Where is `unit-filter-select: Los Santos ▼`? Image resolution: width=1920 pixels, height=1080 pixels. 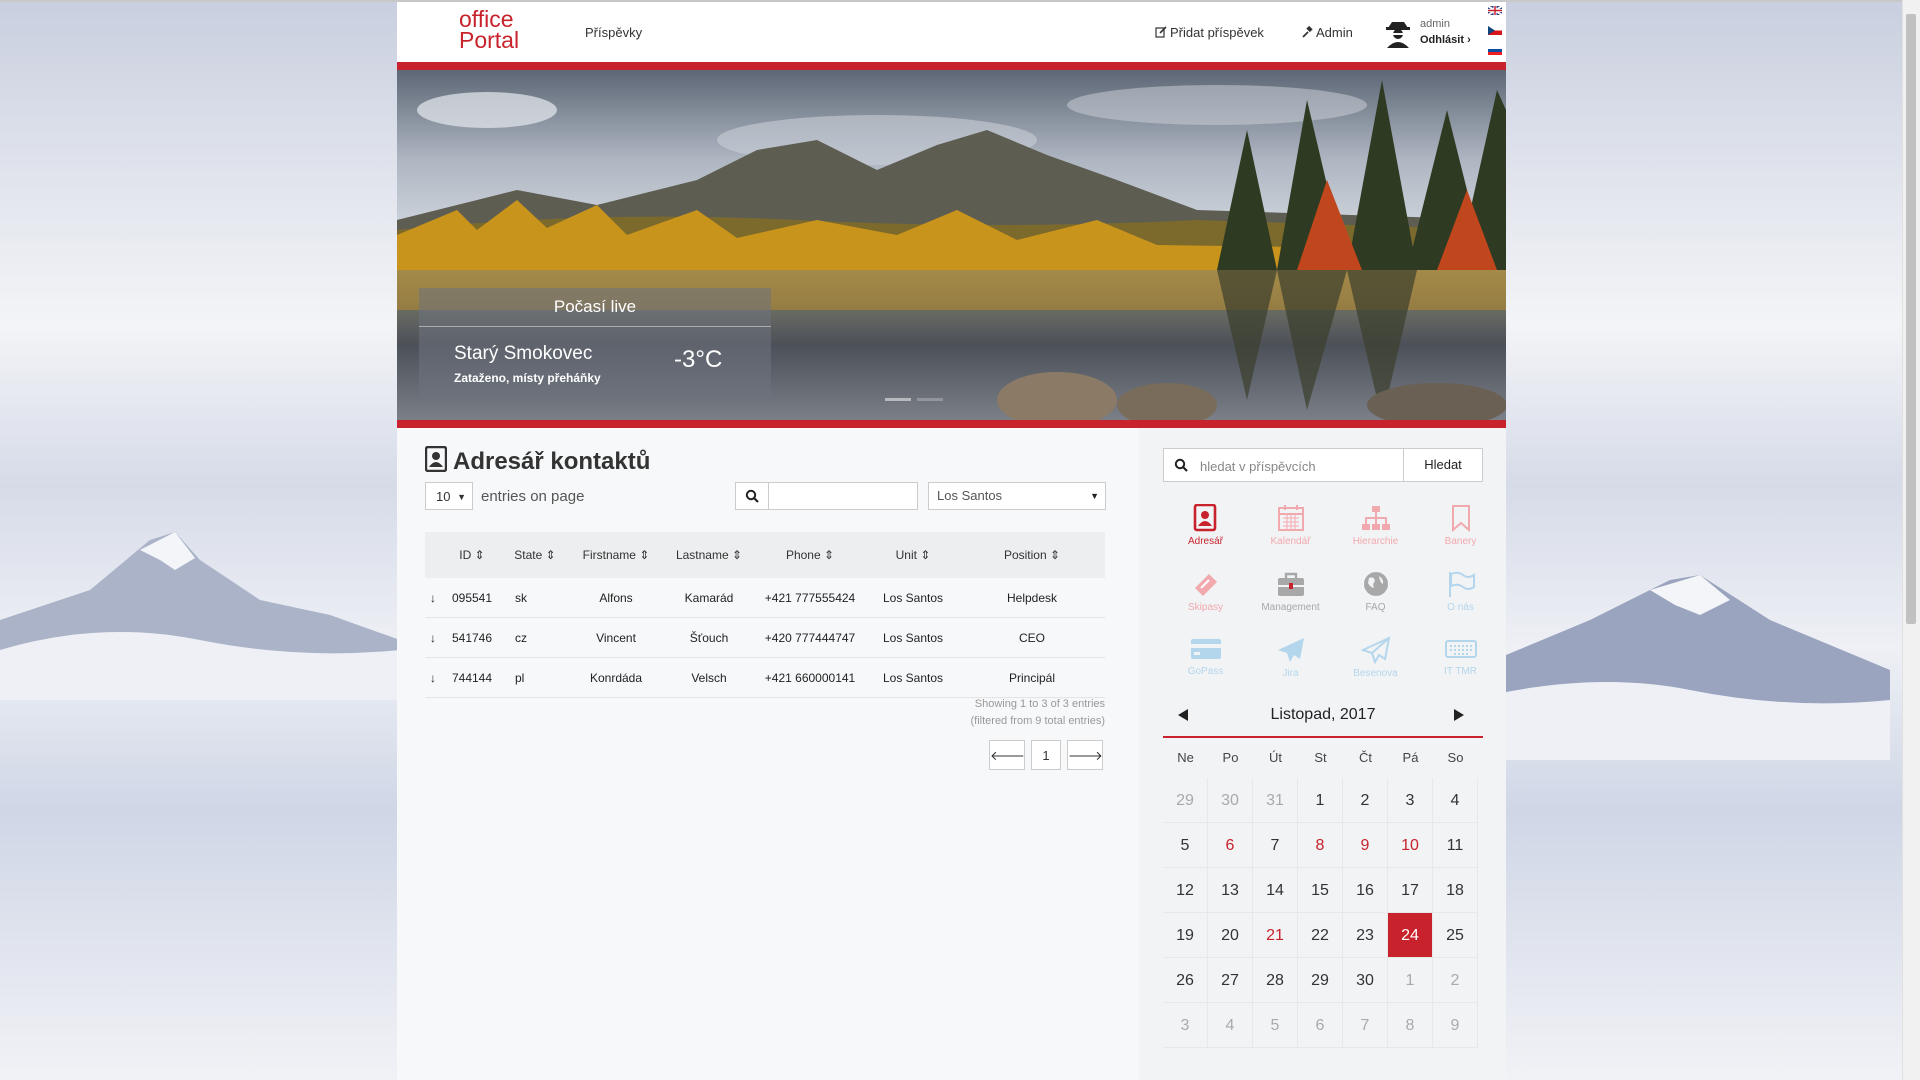
unit-filter-select: Los Santos ▼ is located at coordinates (1017, 496).